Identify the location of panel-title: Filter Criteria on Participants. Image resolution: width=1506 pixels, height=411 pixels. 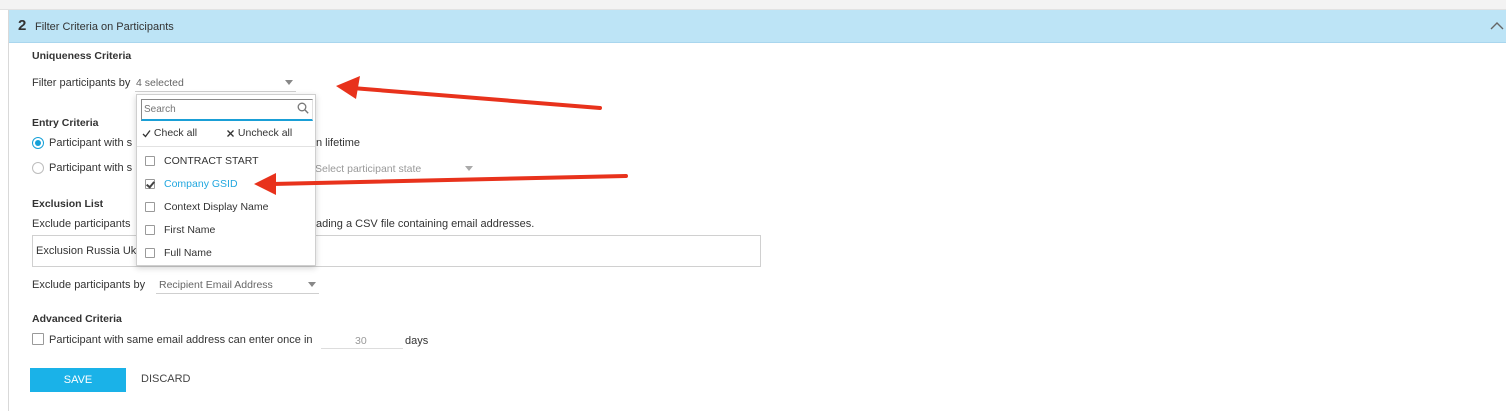
(104, 27).